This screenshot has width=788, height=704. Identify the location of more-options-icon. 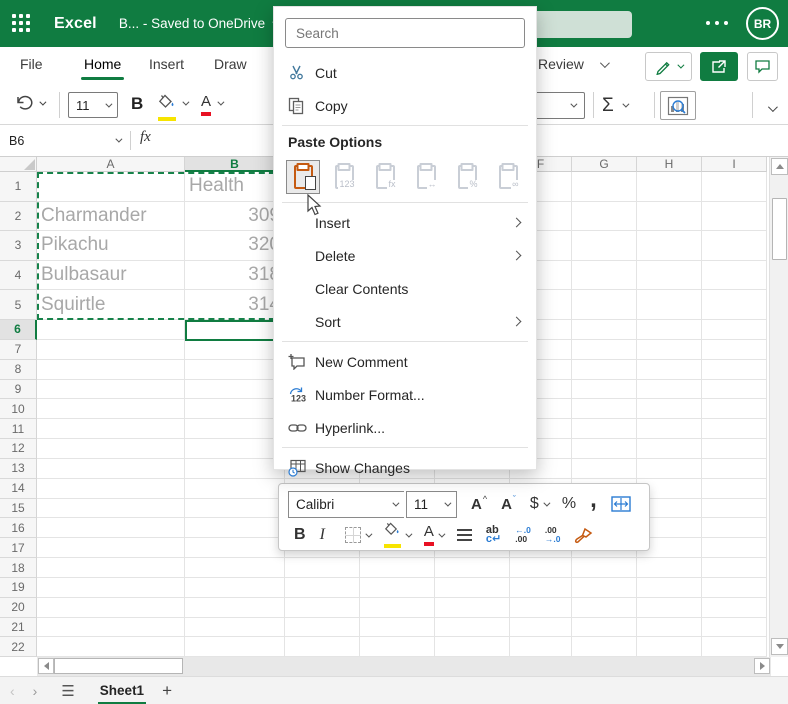
(717, 23).